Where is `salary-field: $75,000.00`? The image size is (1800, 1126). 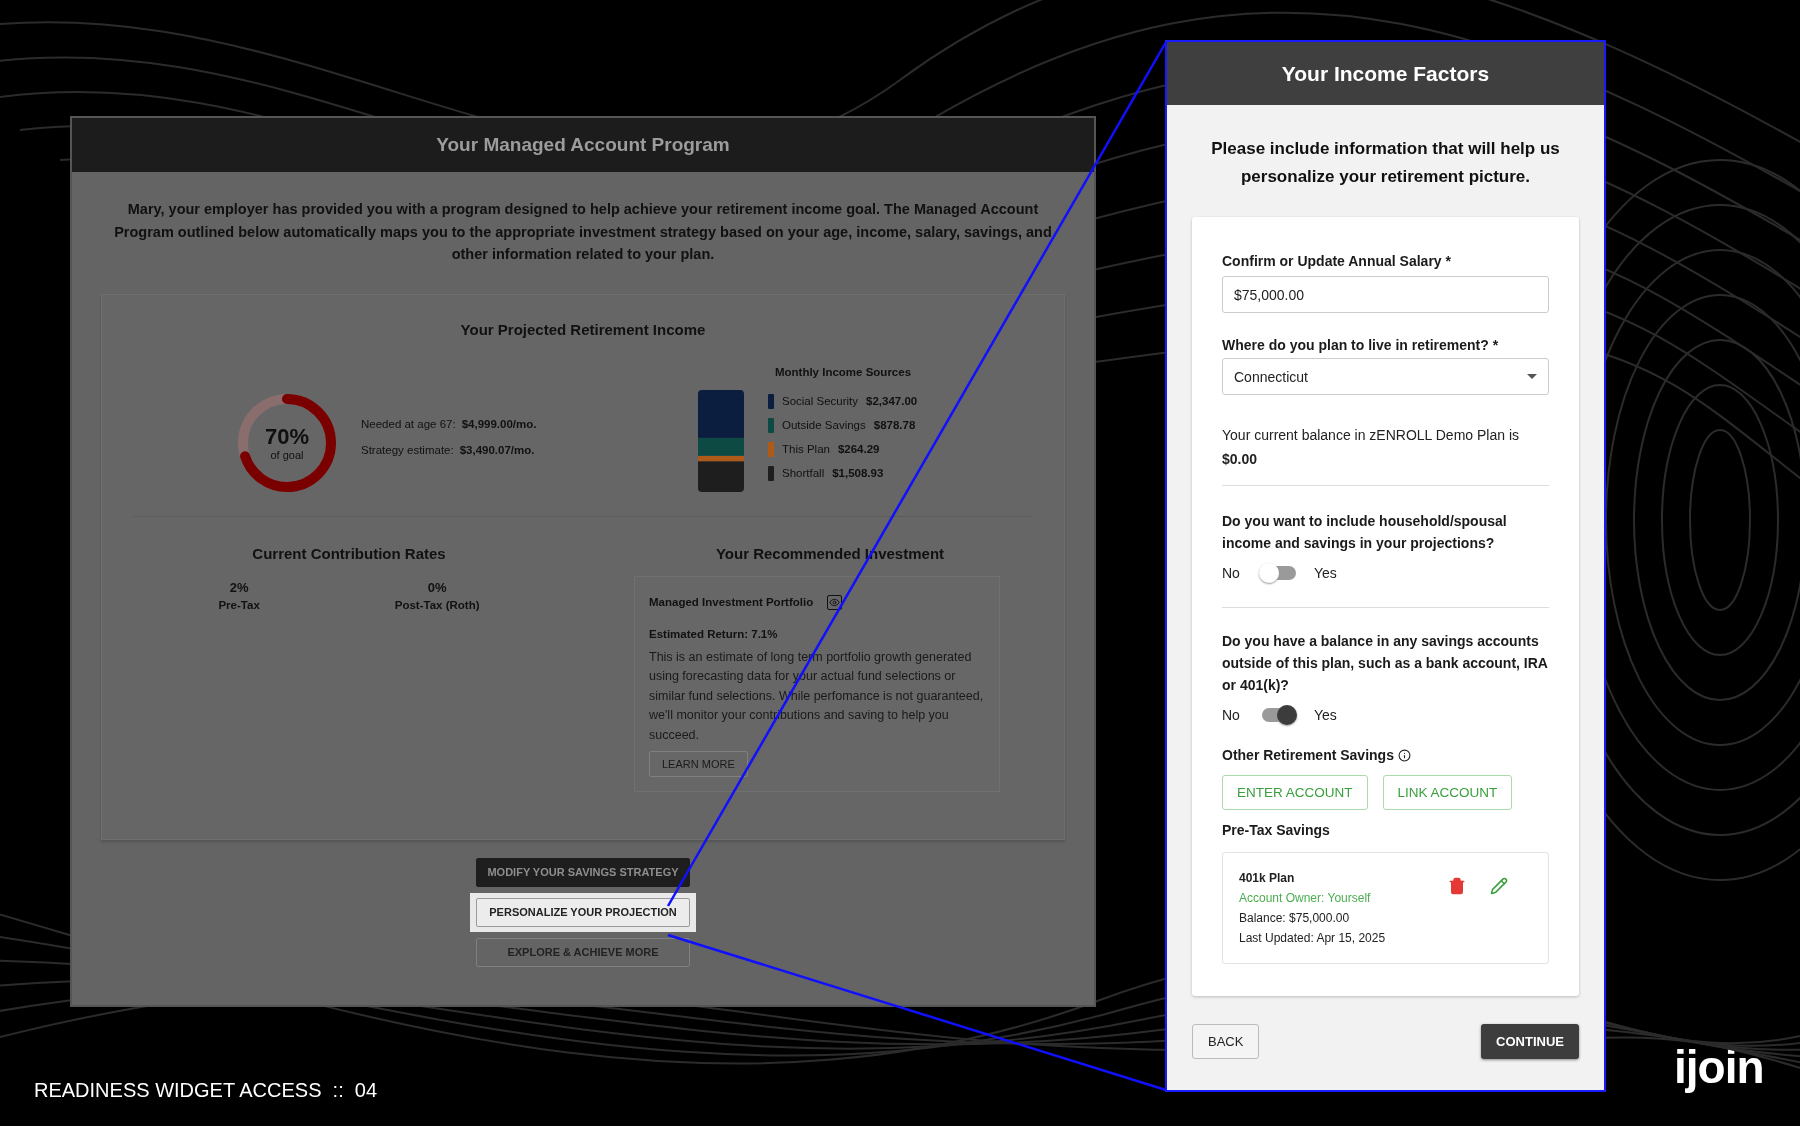 salary-field: $75,000.00 is located at coordinates (1385, 294).